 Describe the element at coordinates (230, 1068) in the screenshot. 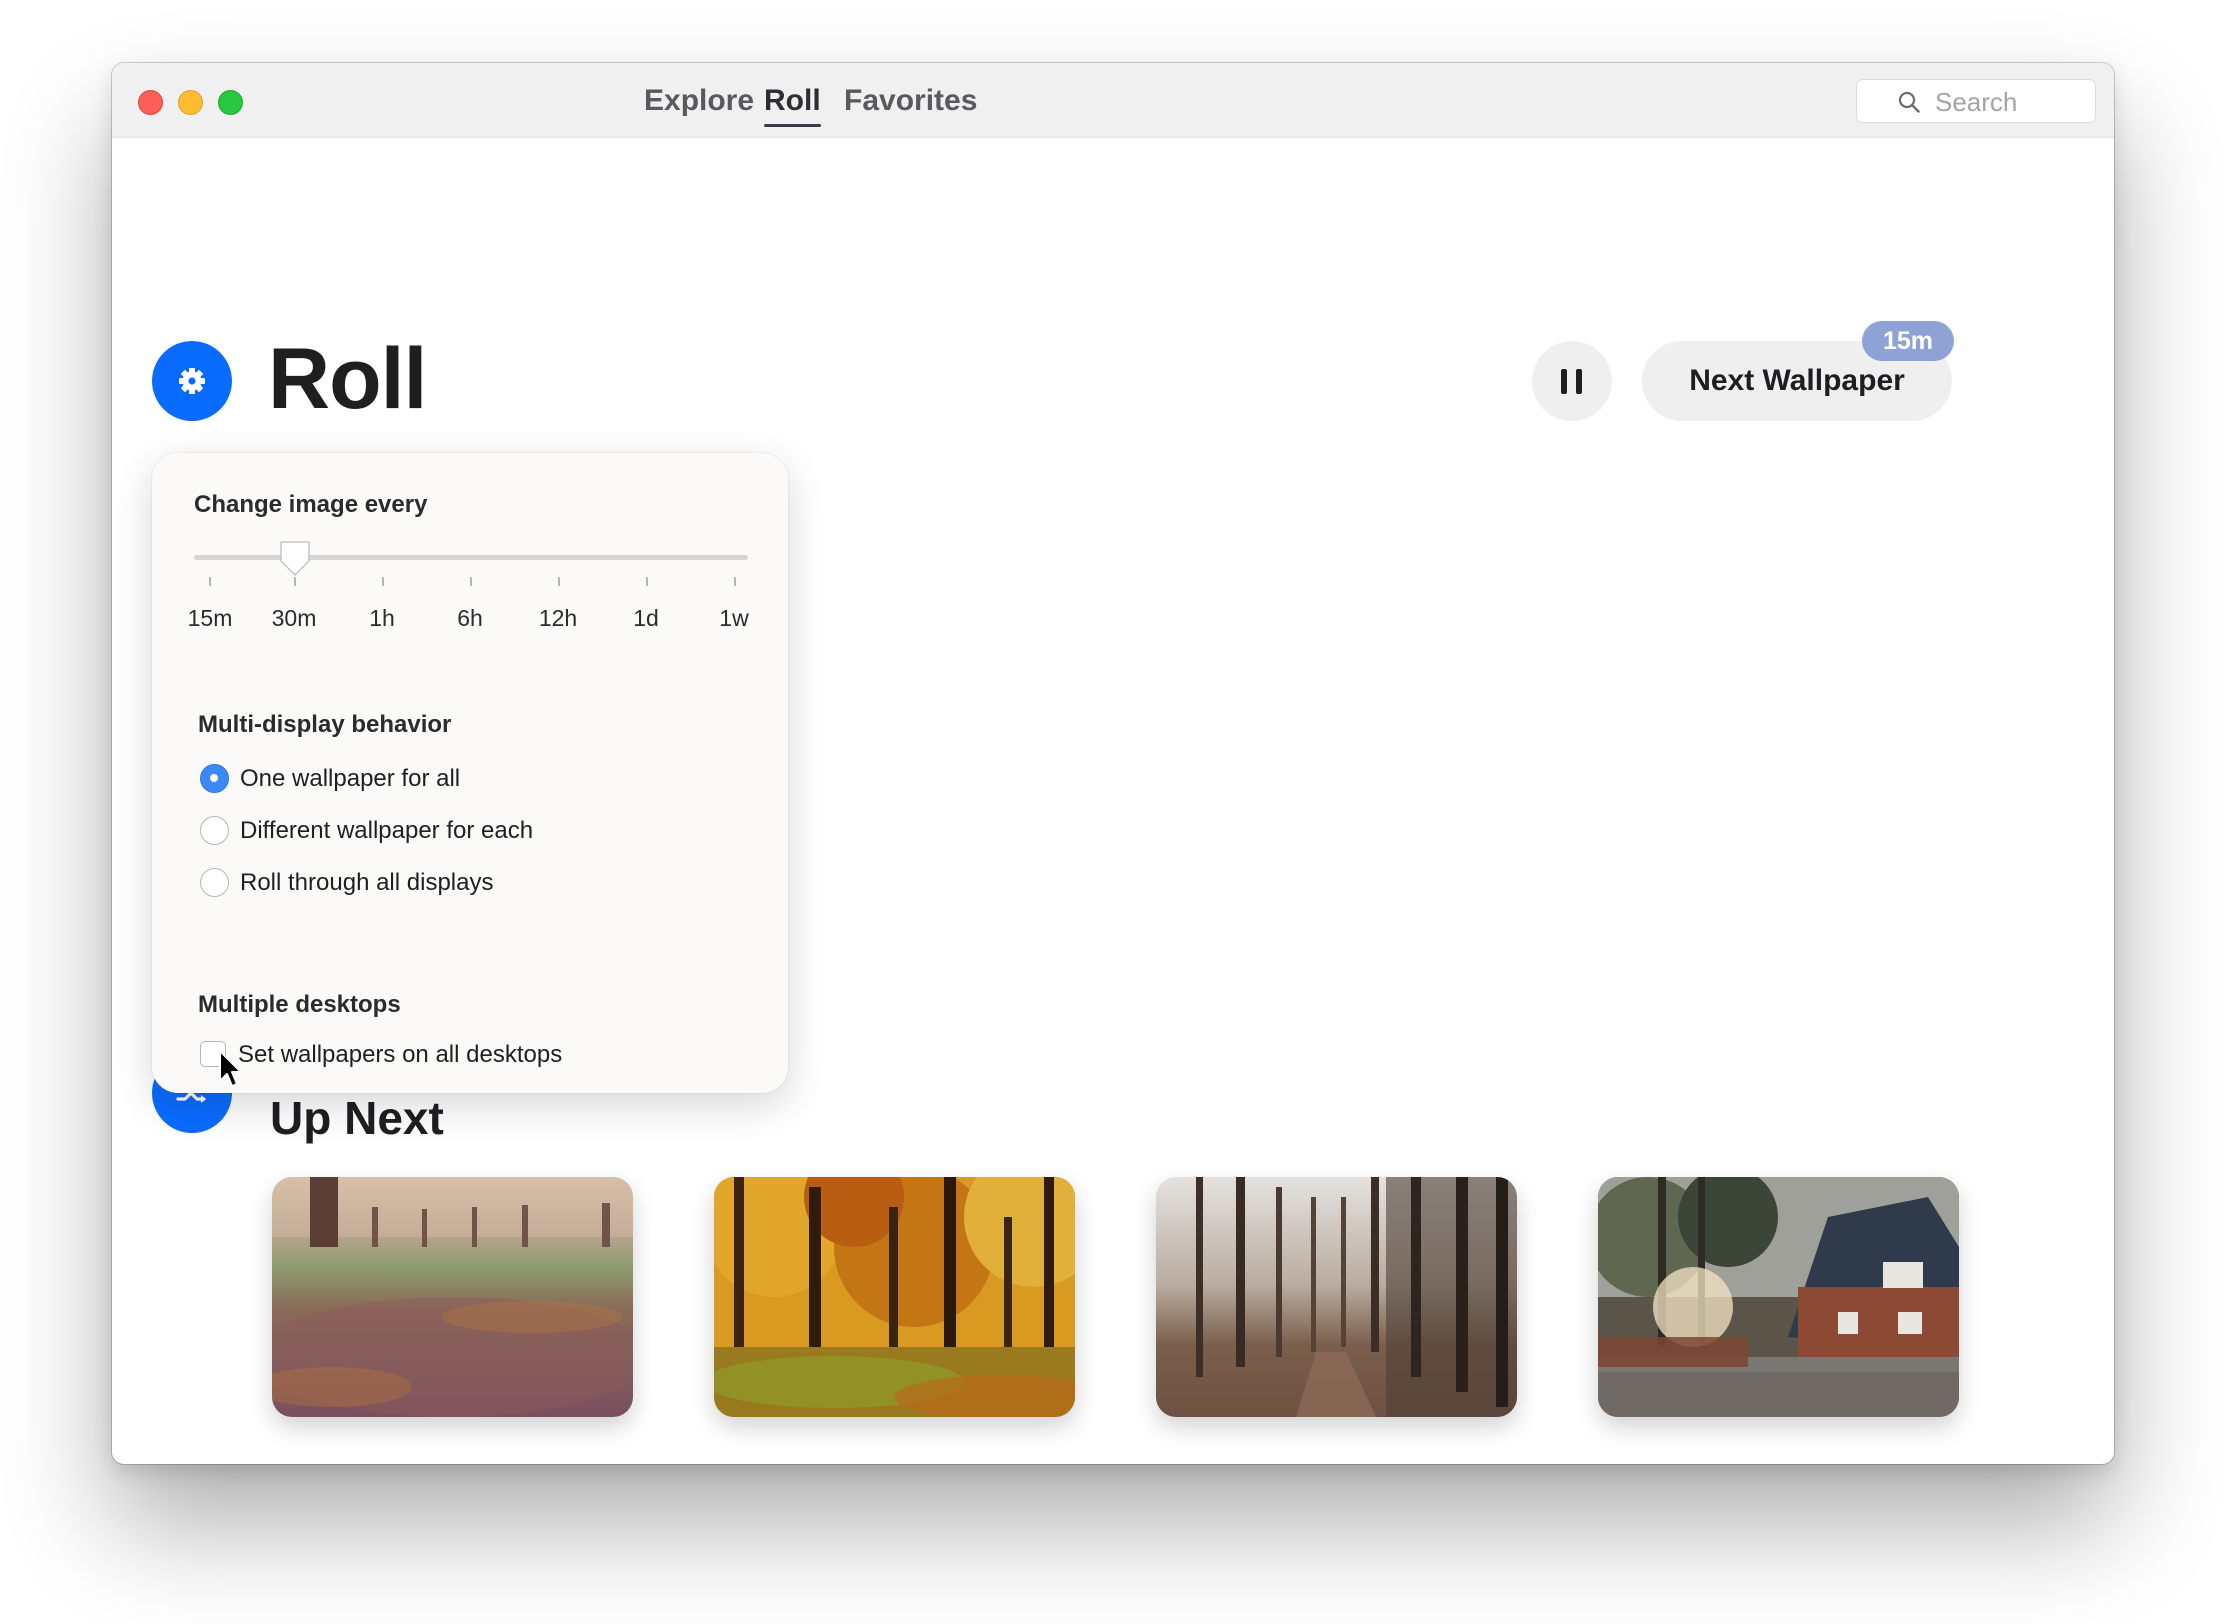

I see `mouse-cursor-icon` at that location.